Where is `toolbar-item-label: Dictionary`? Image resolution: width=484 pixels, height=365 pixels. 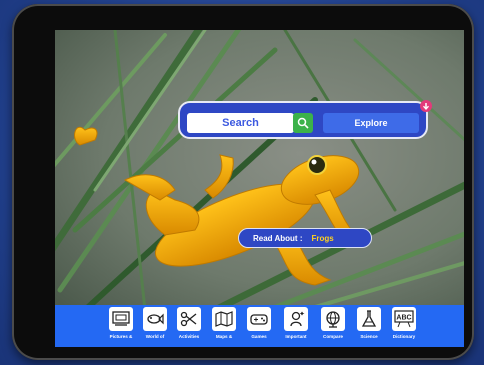 toolbar-item-label: Dictionary is located at coordinates (404, 336).